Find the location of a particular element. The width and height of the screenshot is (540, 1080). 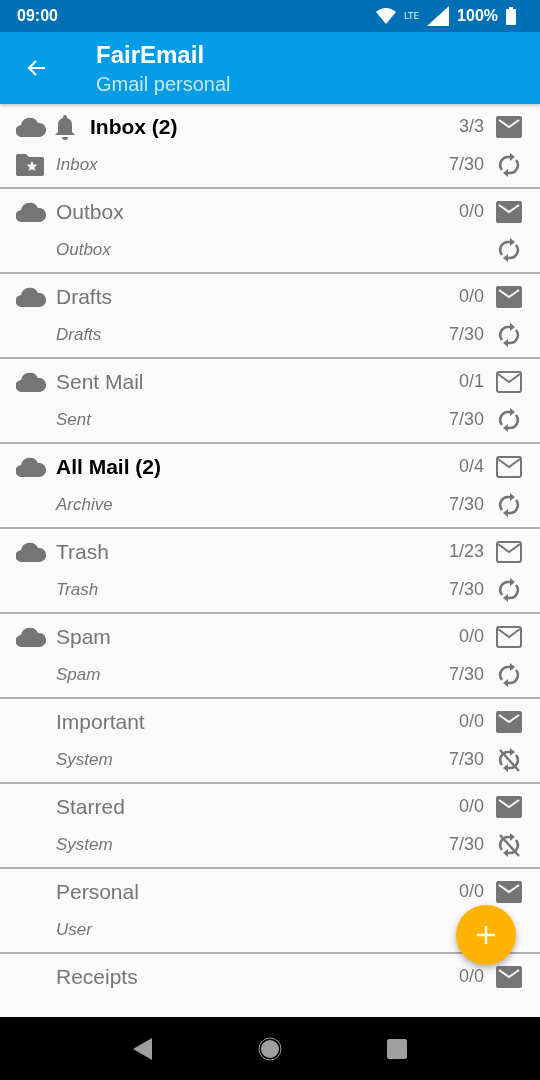

folder-name: Drafts is located at coordinates (84, 296).